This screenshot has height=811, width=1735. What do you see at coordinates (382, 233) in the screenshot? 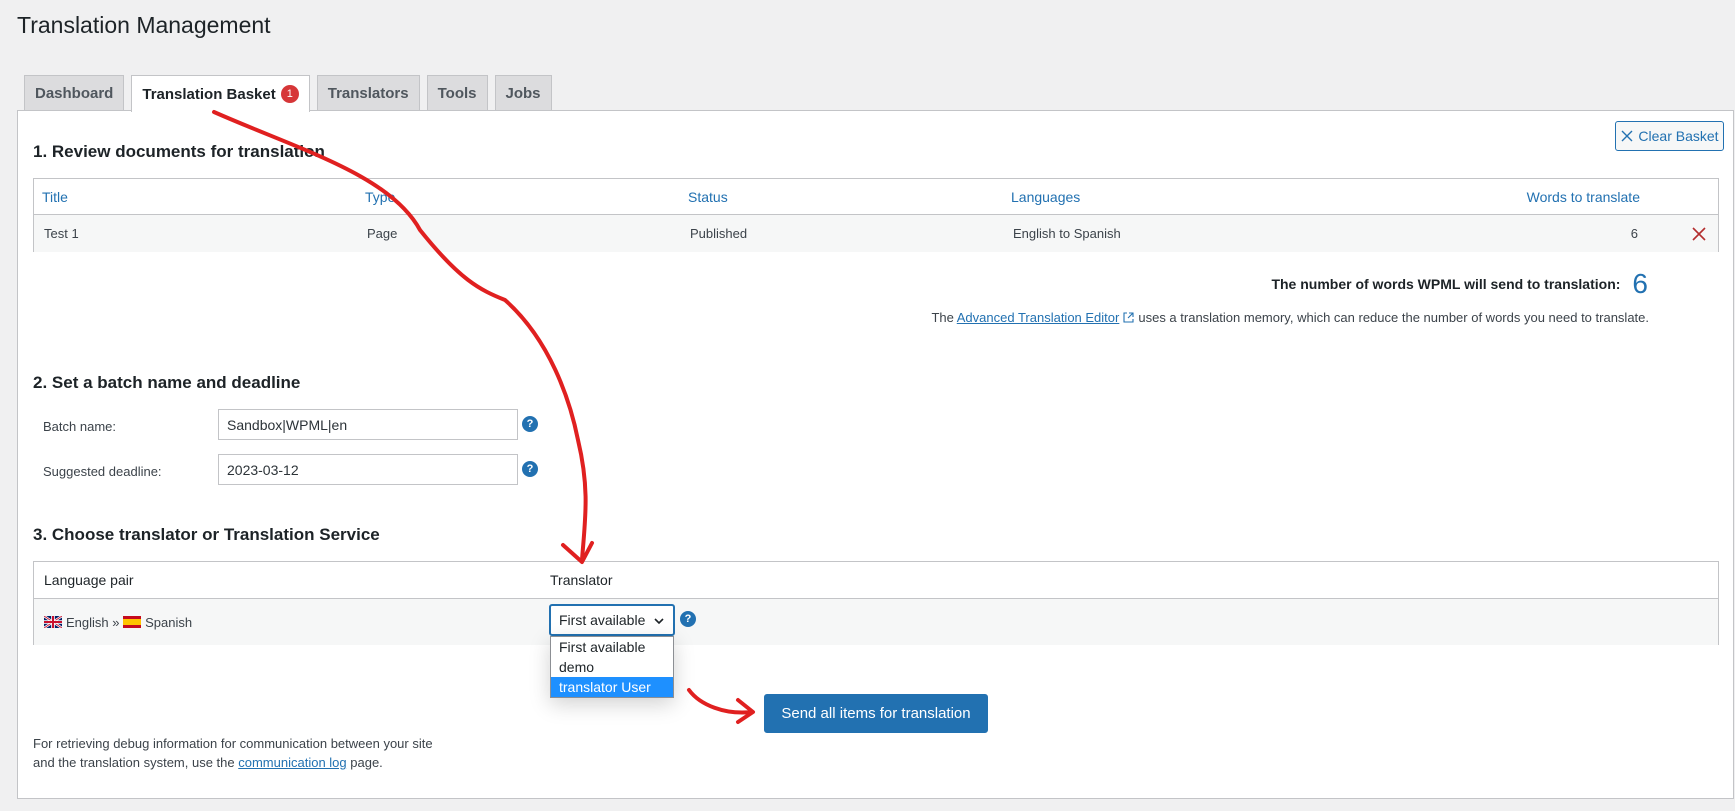
I see `row-type: Page` at bounding box center [382, 233].